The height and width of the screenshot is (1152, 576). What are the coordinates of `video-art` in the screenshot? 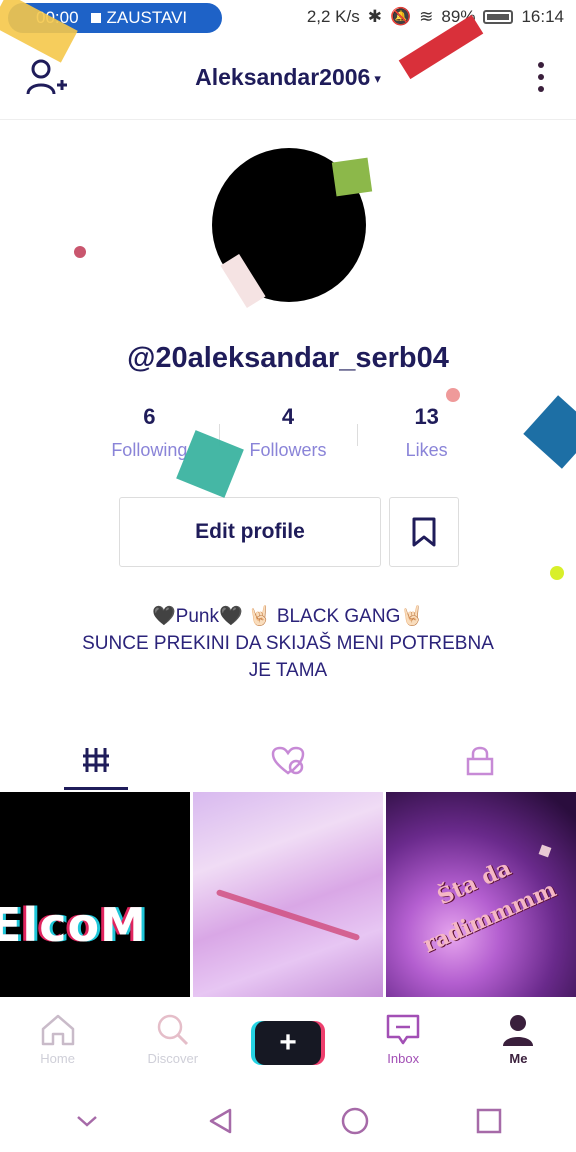 It's located at (288, 915).